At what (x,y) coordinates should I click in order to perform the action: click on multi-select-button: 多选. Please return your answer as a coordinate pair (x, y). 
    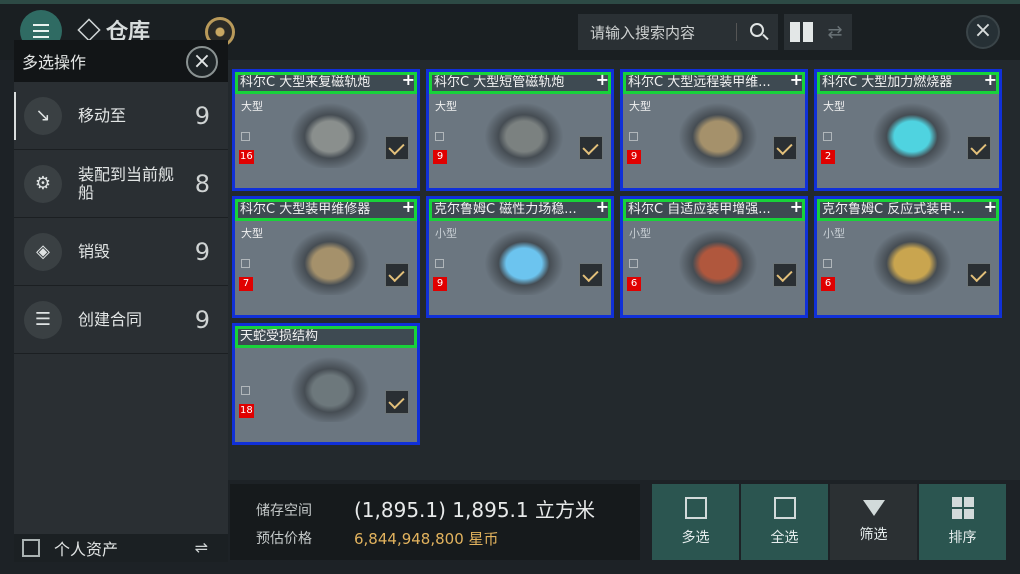
    Looking at the image, I should click on (695, 522).